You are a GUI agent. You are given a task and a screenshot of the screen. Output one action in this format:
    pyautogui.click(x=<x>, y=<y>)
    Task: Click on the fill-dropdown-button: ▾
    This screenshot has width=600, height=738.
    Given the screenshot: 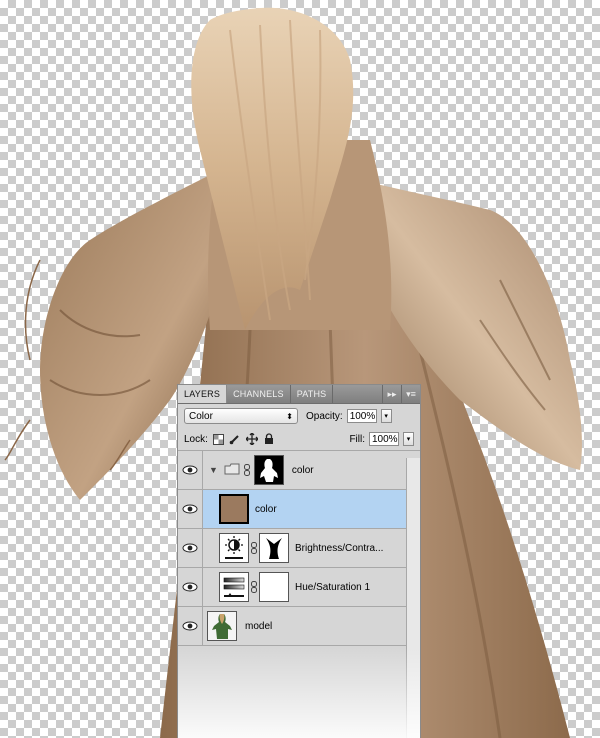 What is the action you would take?
    pyautogui.click(x=408, y=439)
    